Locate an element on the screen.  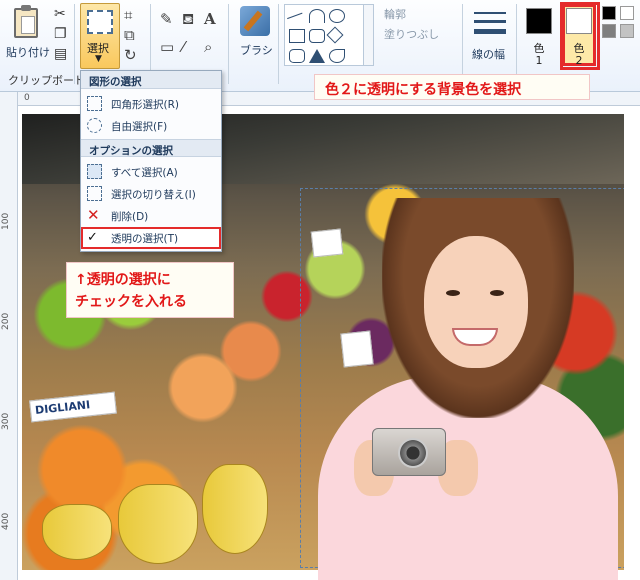
rounded-rectangle-shape-icon is located at coordinates (317, 36).